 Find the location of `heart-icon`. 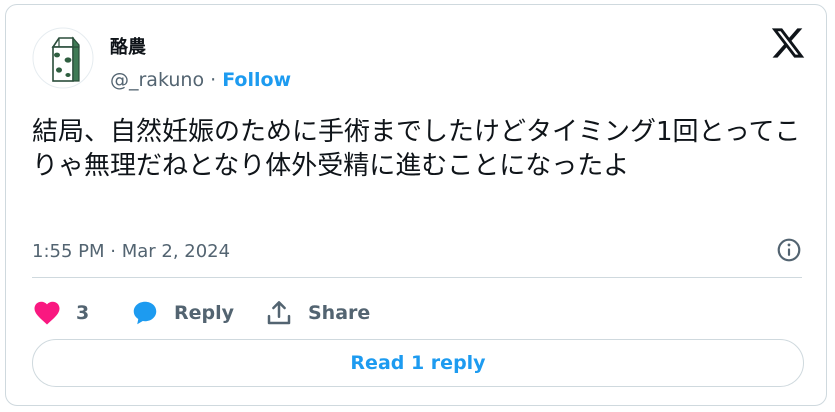

heart-icon is located at coordinates (47, 313).